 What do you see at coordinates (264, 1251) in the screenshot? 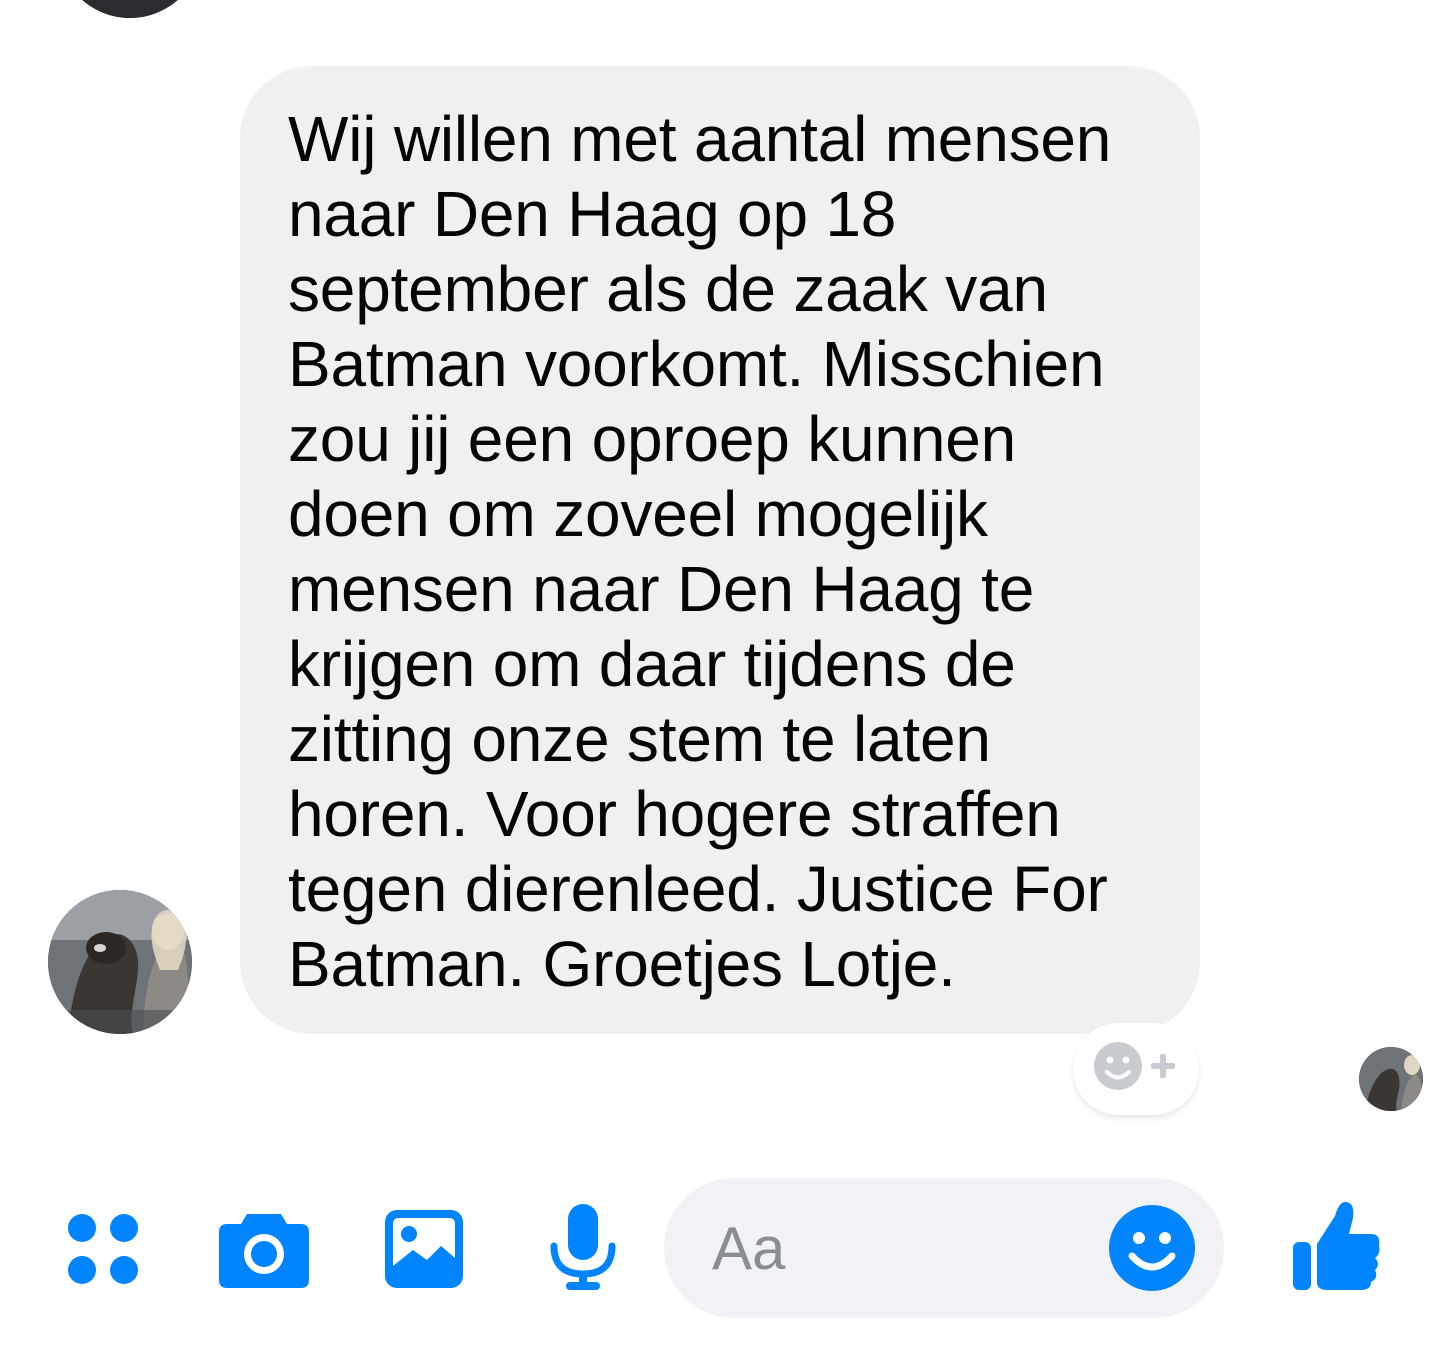
I see `camera-icon` at bounding box center [264, 1251].